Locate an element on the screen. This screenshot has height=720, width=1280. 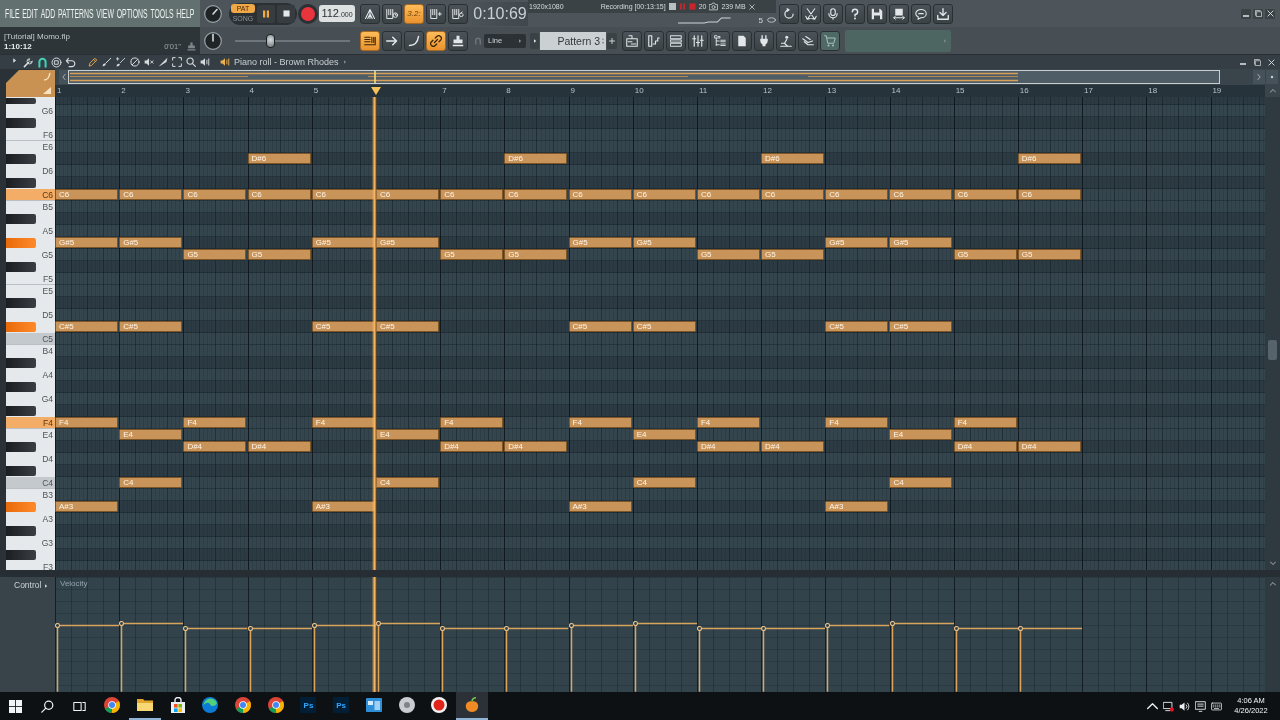
scroll-end-button is located at coordinates (1272, 77).